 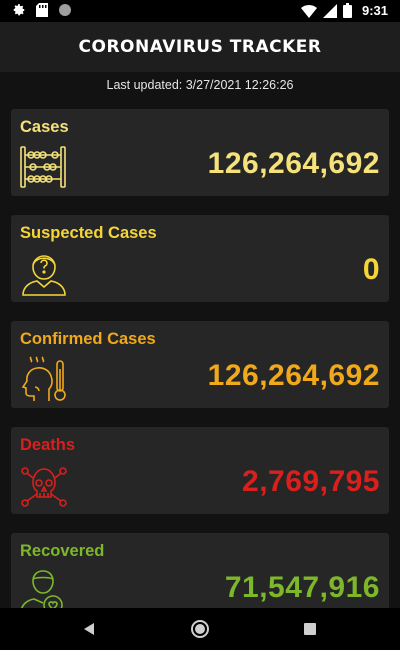 I want to click on abacus-icon, so click(x=44, y=167).